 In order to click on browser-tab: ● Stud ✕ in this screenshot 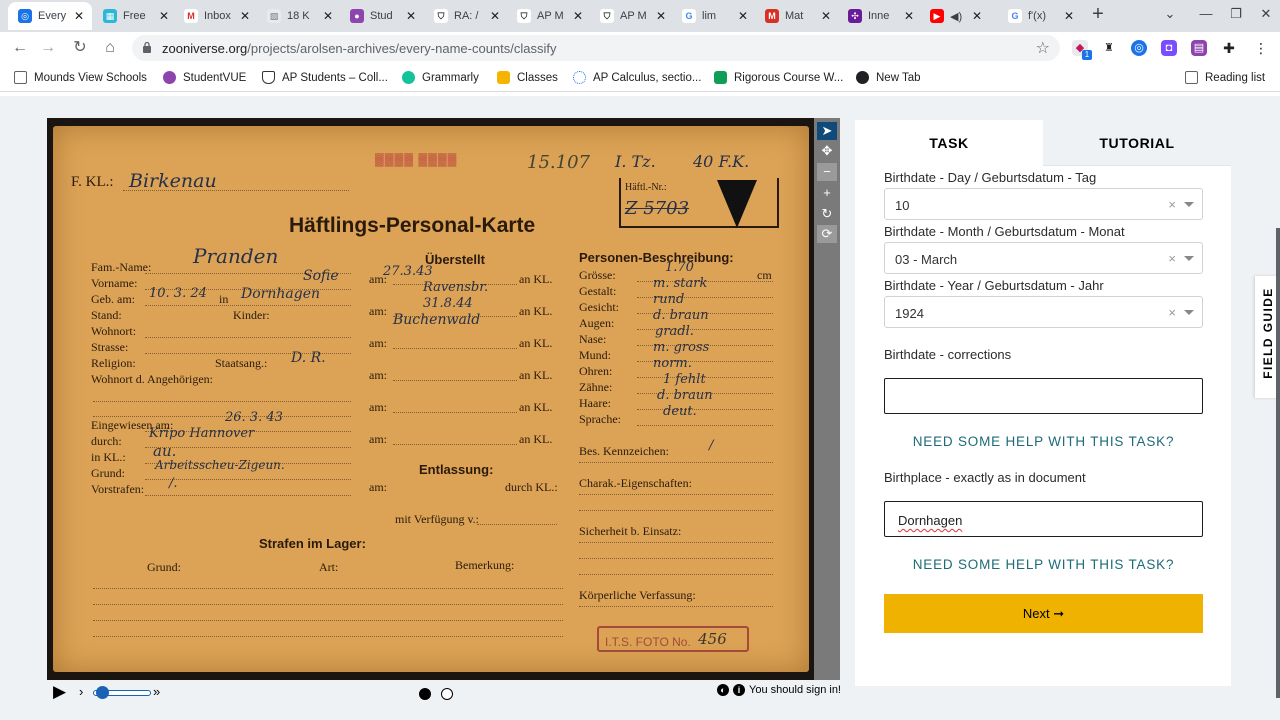, I will do `click(382, 16)`.